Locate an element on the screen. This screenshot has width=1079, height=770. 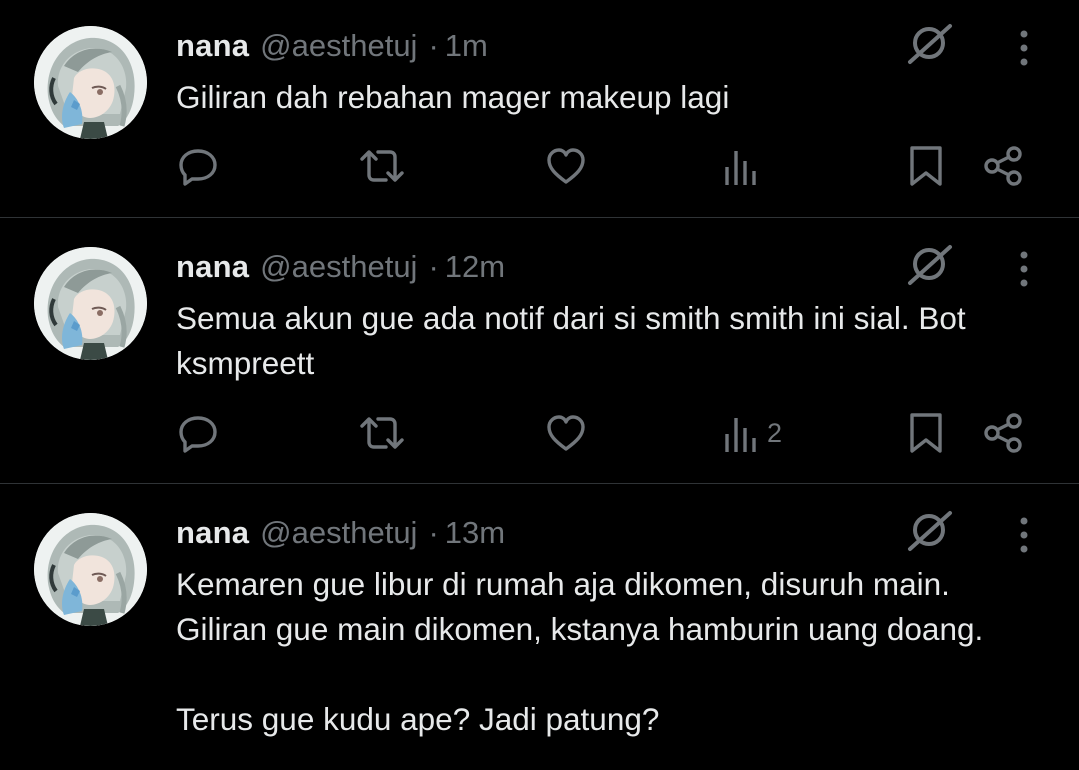
tweet-header: nana @aesthetuj · 13m is located at coordinates (340, 533).